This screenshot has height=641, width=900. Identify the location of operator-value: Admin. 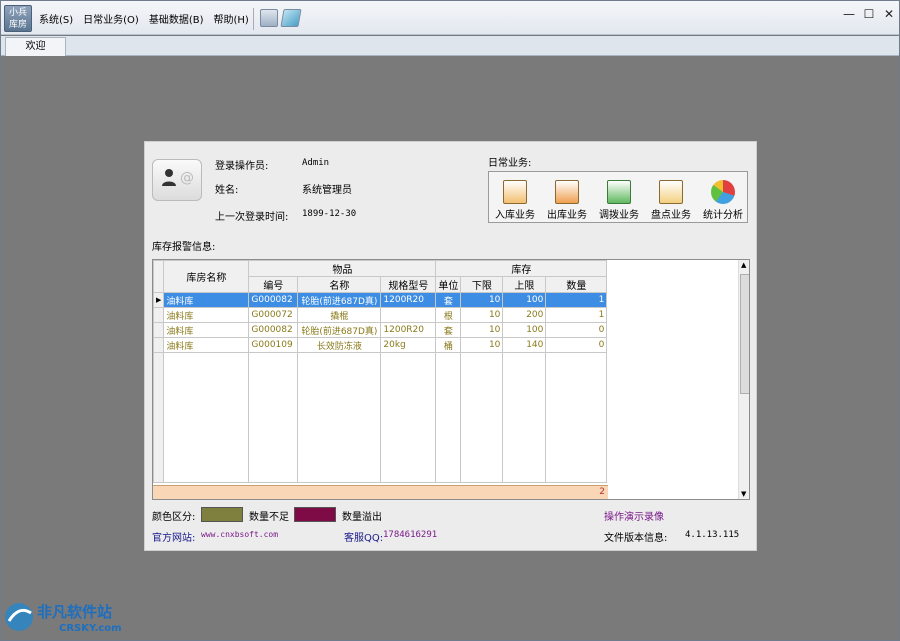
(316, 163).